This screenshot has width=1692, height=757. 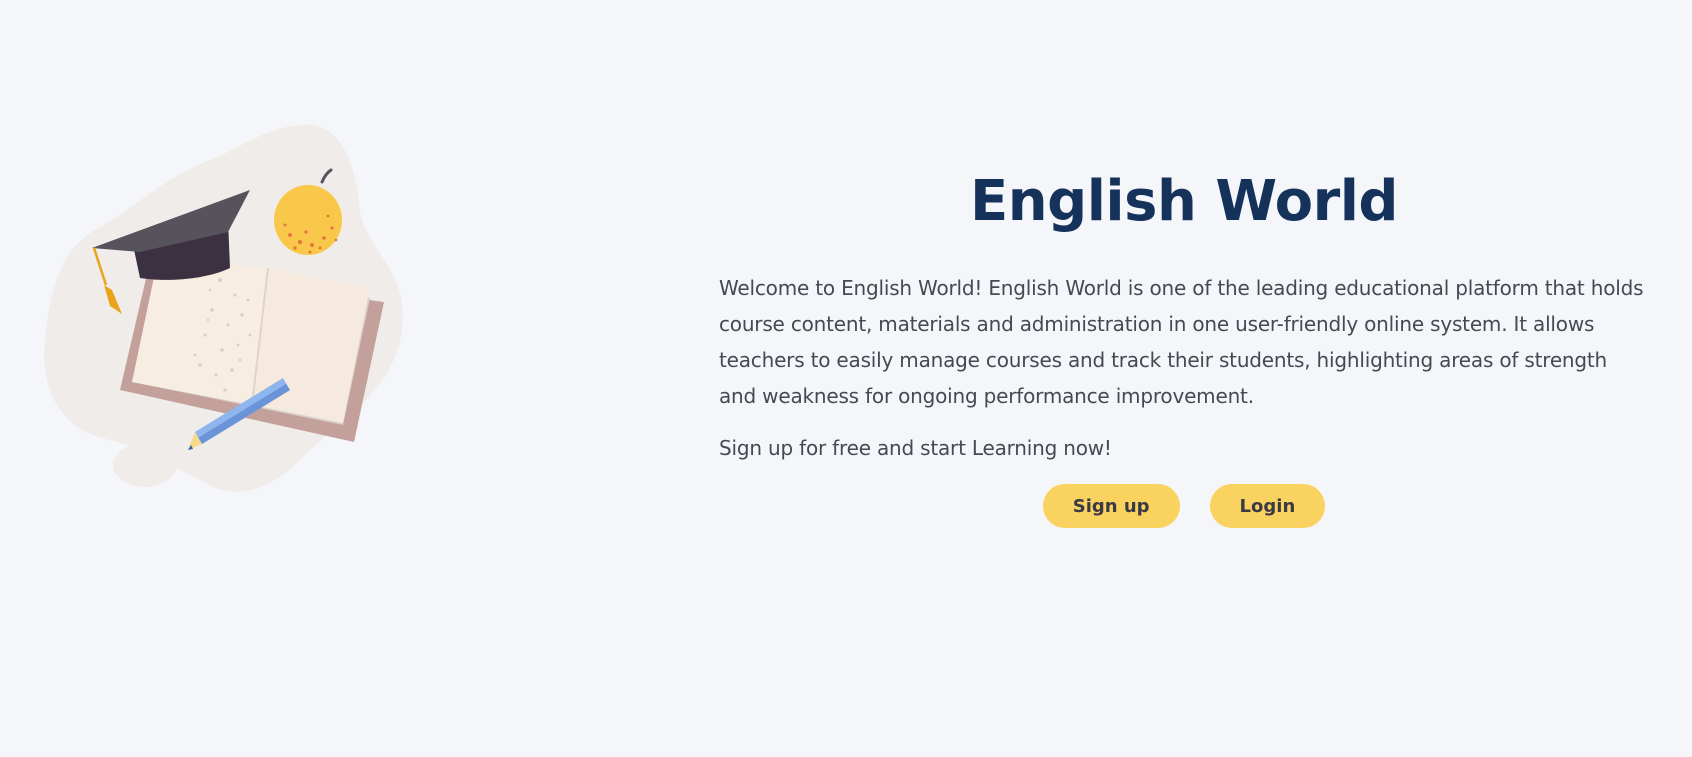 I want to click on signup-button: Sign up, so click(x=1111, y=506).